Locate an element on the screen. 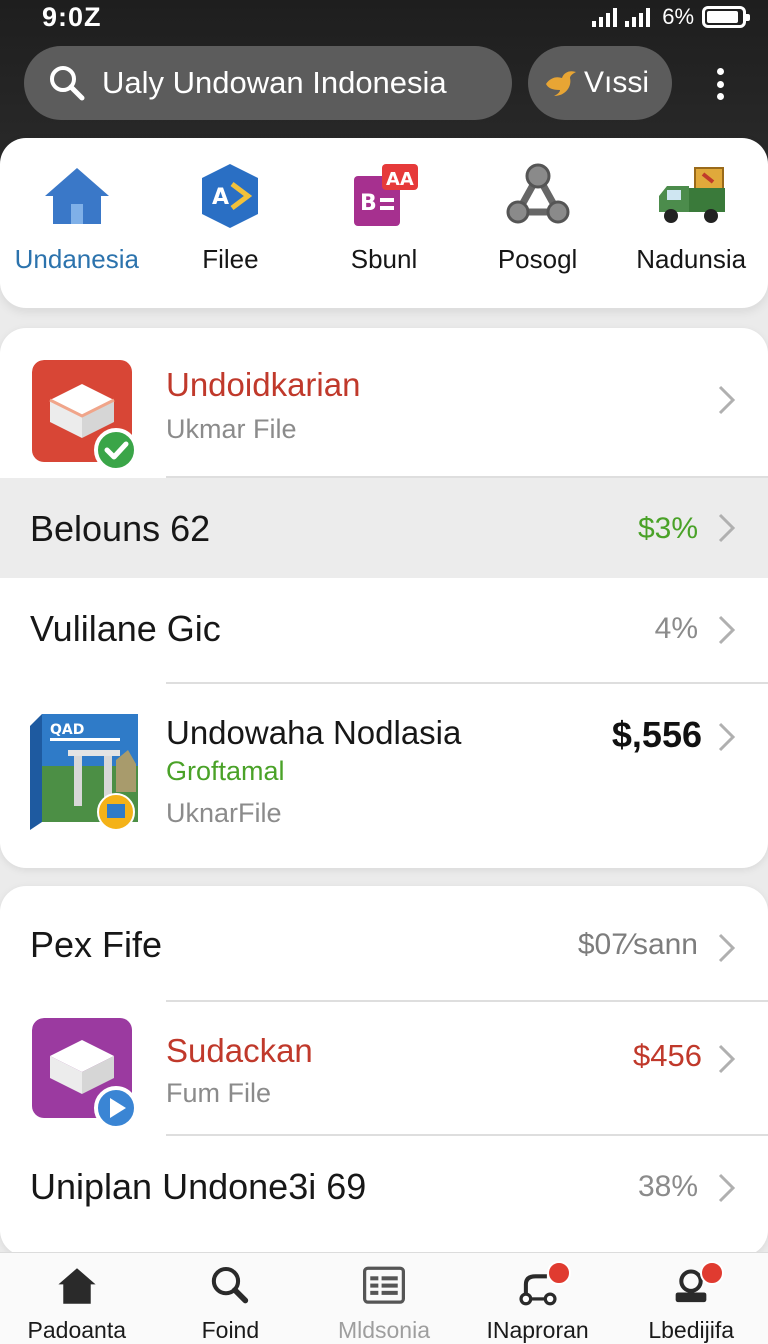 This screenshot has width=768, height=1344. nav-item-lbedijifa: Lbedijifa is located at coordinates (691, 1298).